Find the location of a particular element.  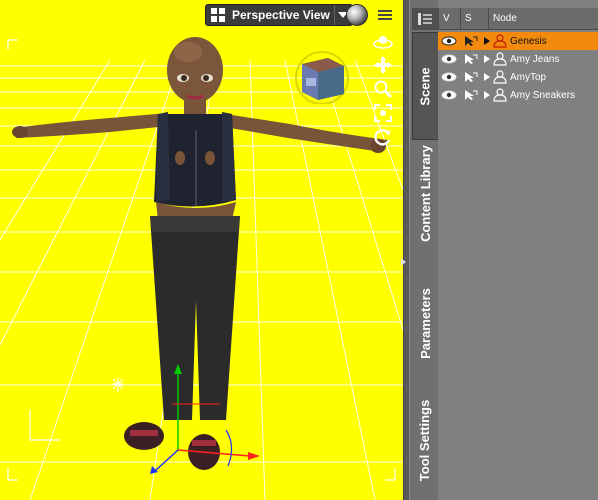

column-visible: V is located at coordinates (449, 19).